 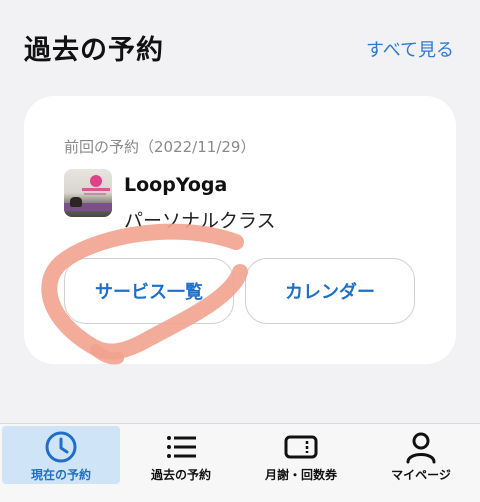 What do you see at coordinates (180, 475) in the screenshot?
I see `tab-label: 過去の予約` at bounding box center [180, 475].